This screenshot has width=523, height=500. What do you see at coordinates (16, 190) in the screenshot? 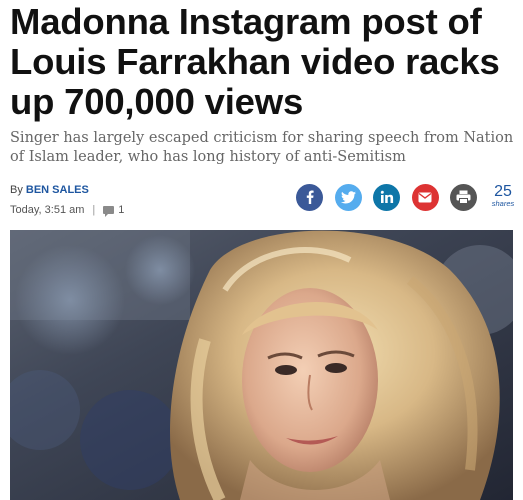
I see `byline-prefix: By` at bounding box center [16, 190].